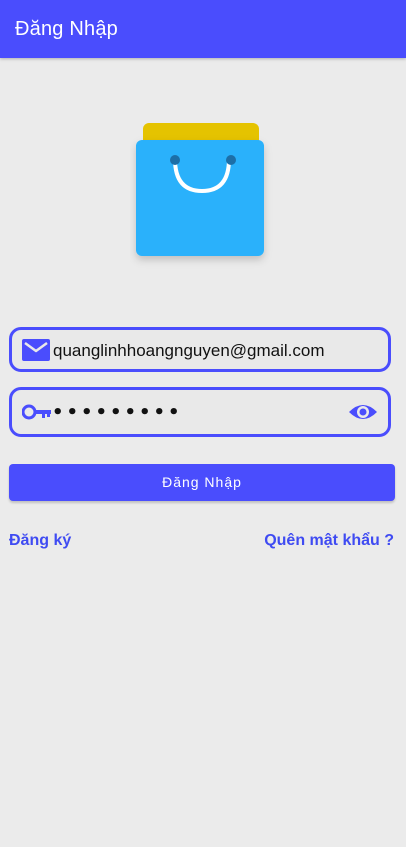 The image size is (406, 847). What do you see at coordinates (66, 29) in the screenshot?
I see `page-title: Đăng Nhập` at bounding box center [66, 29].